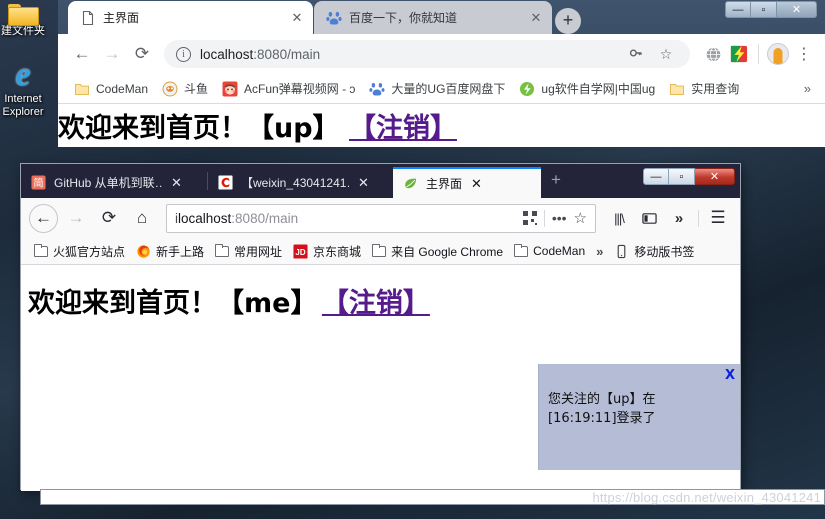 This screenshot has width=825, height=519. I want to click on chrome-address-bar: i localhost :8080/main ☆, so click(427, 54).